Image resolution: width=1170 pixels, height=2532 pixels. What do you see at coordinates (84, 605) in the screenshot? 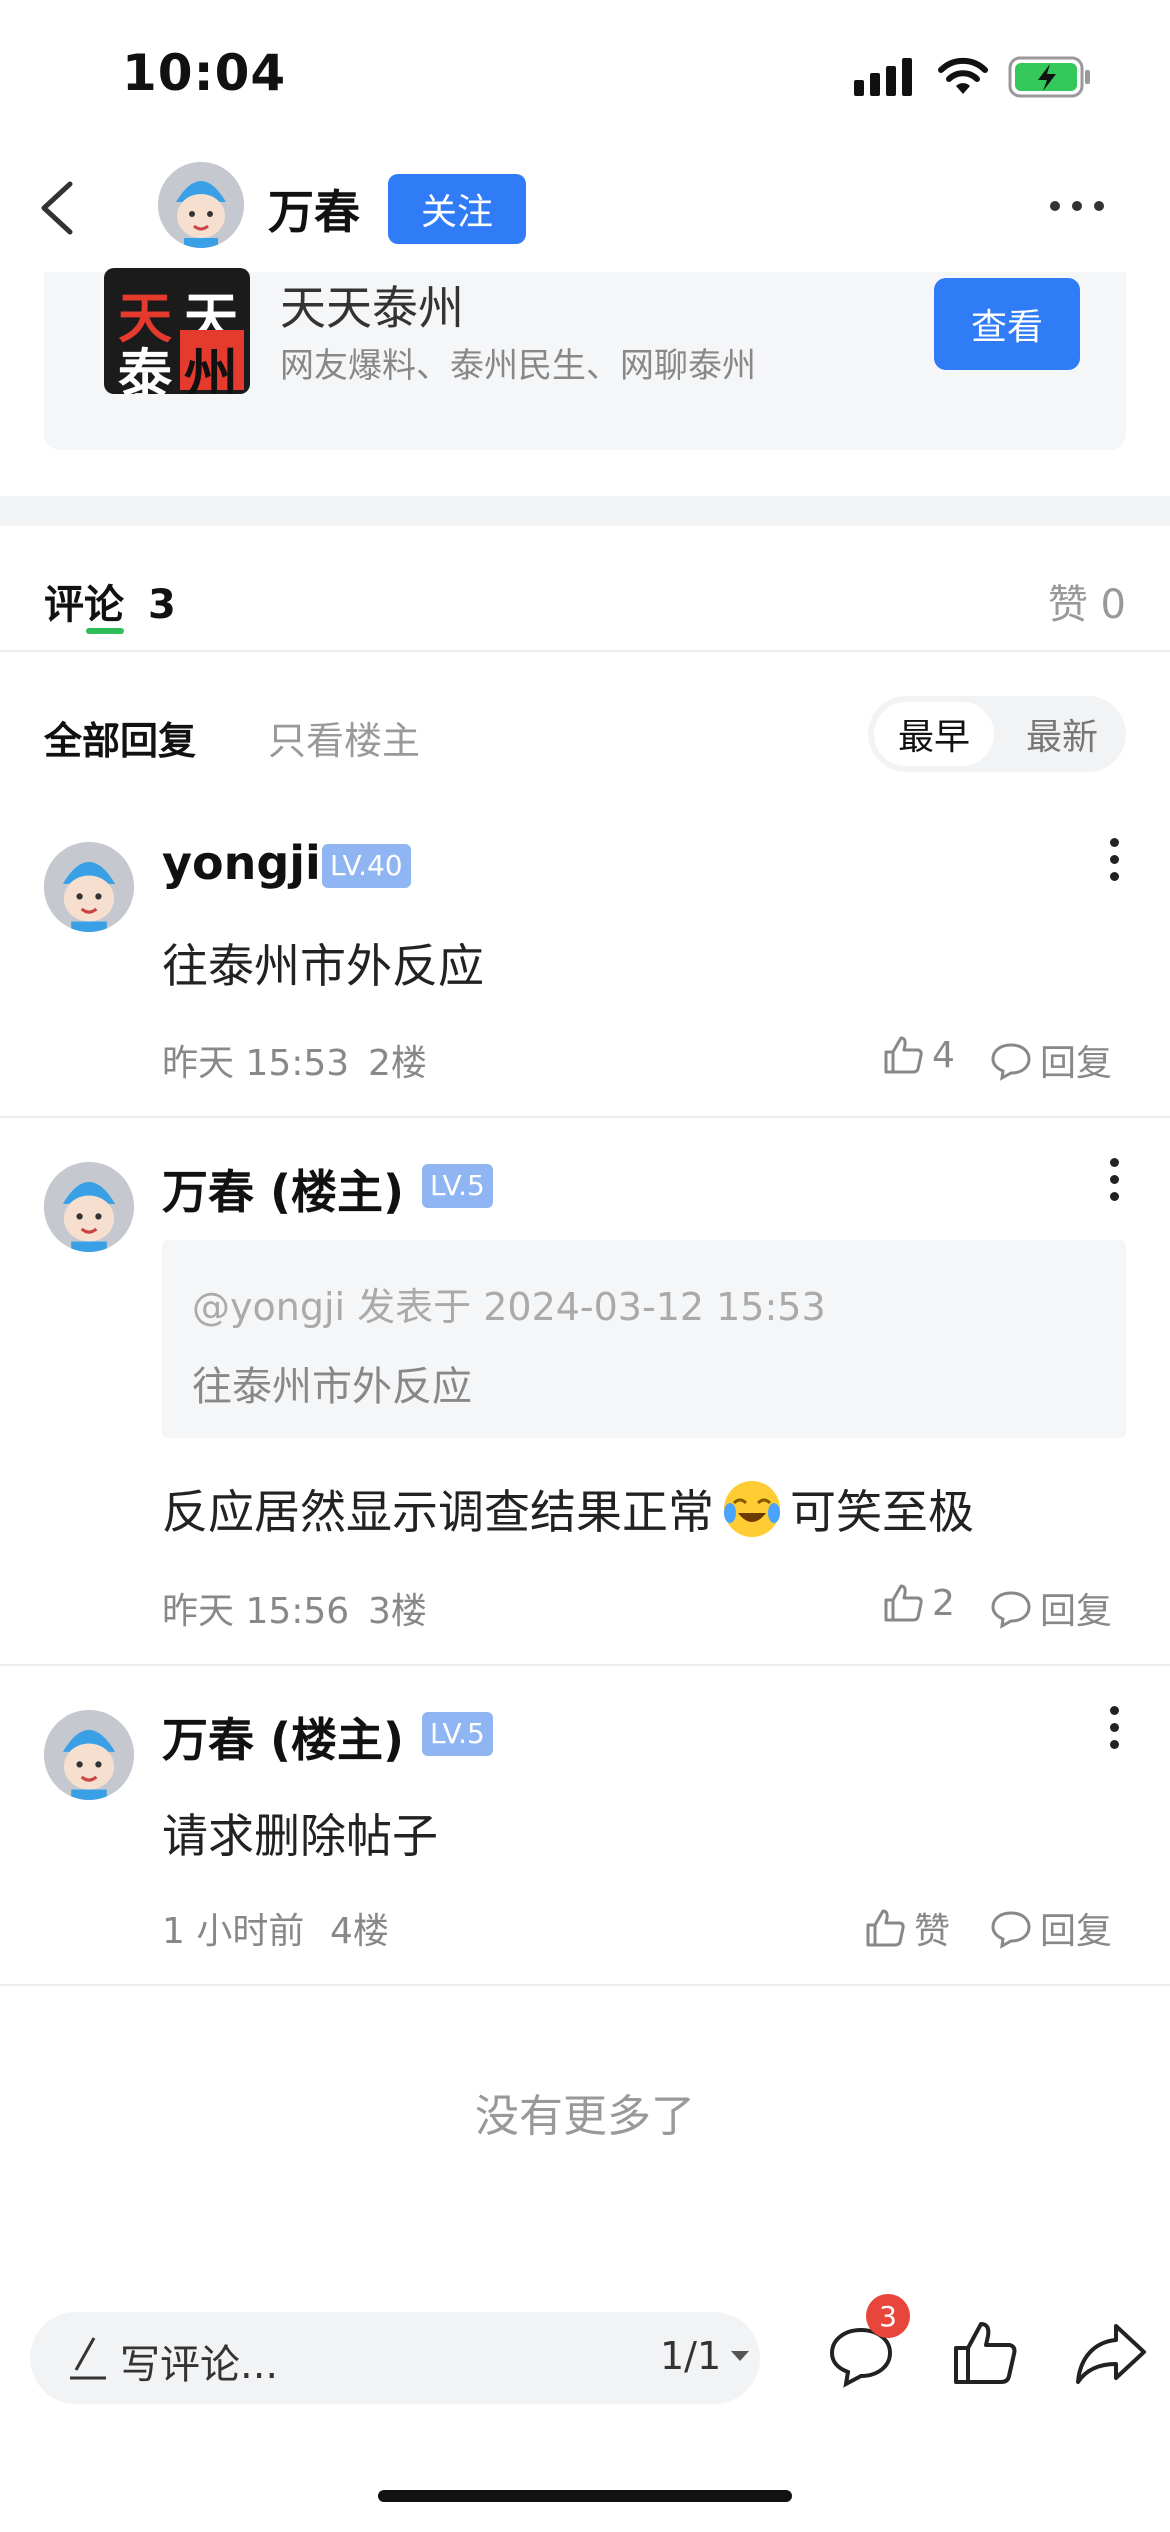
I see `tab-comments-label: 评论` at bounding box center [84, 605].